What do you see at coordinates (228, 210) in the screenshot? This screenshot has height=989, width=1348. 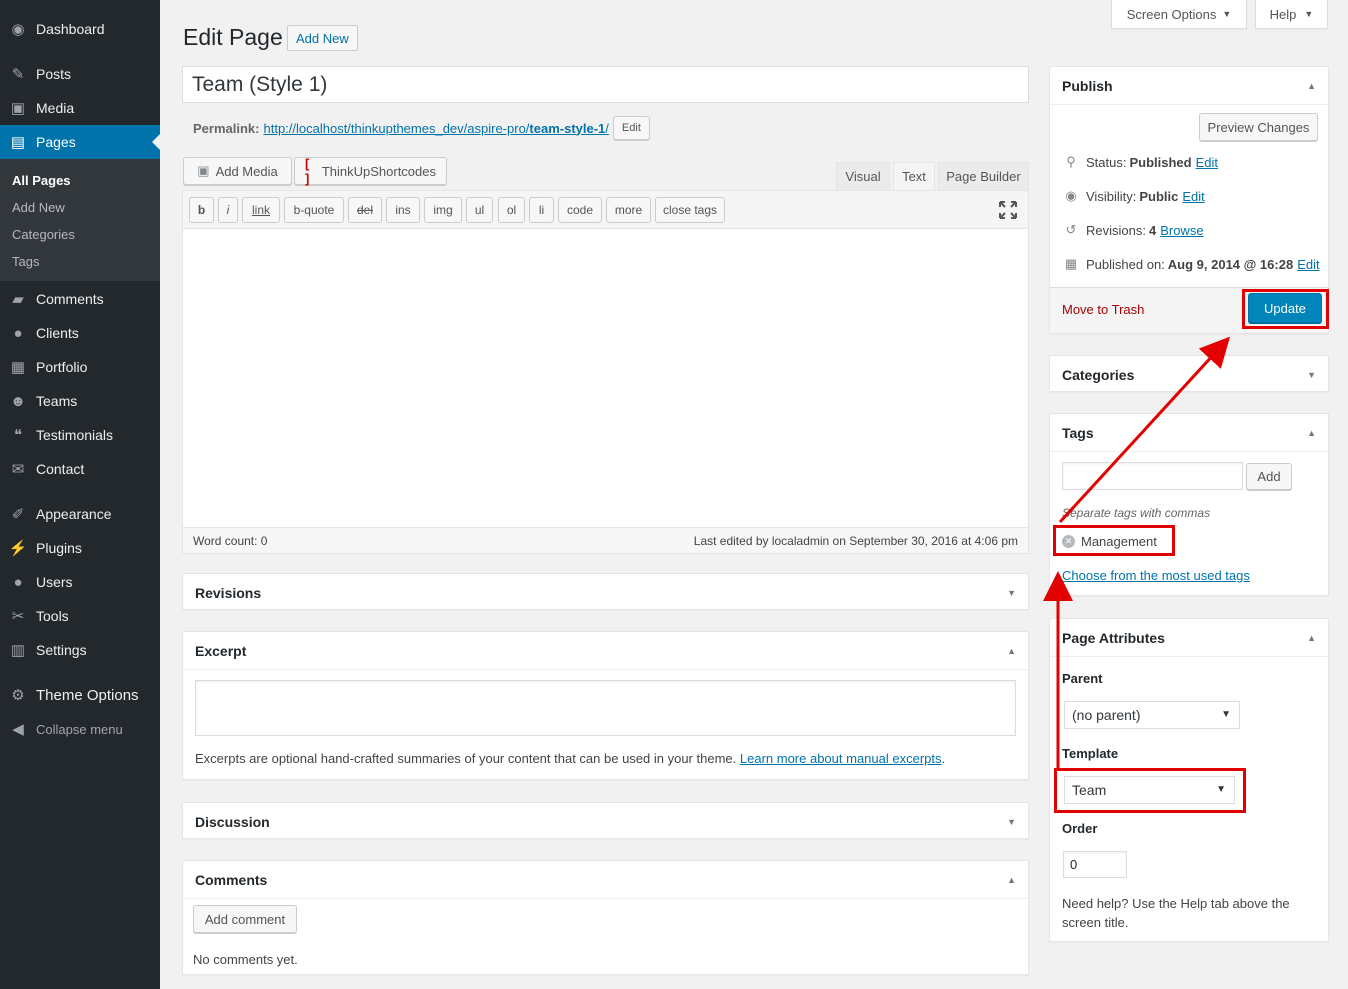 I see `qt-italic-button: i` at bounding box center [228, 210].